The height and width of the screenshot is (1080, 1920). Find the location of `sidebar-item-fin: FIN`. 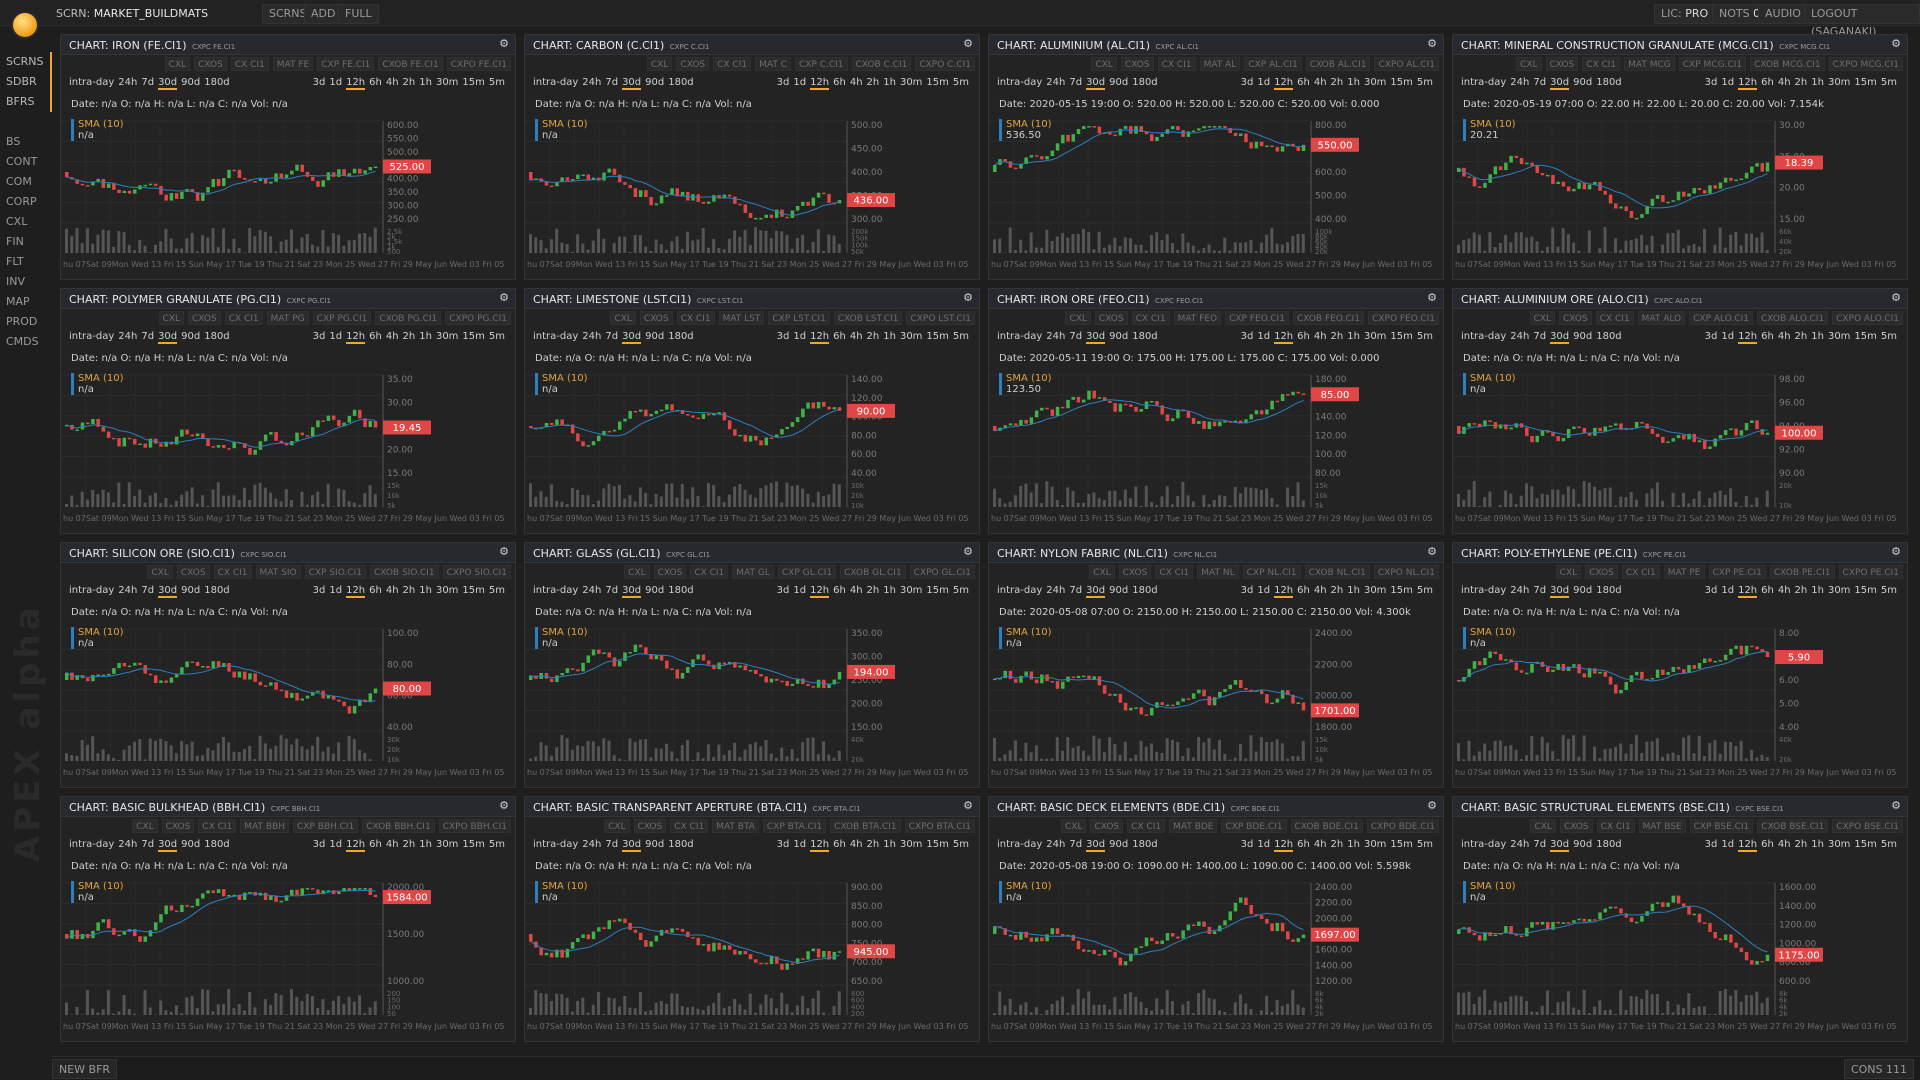

sidebar-item-fin: FIN is located at coordinates (26, 242).